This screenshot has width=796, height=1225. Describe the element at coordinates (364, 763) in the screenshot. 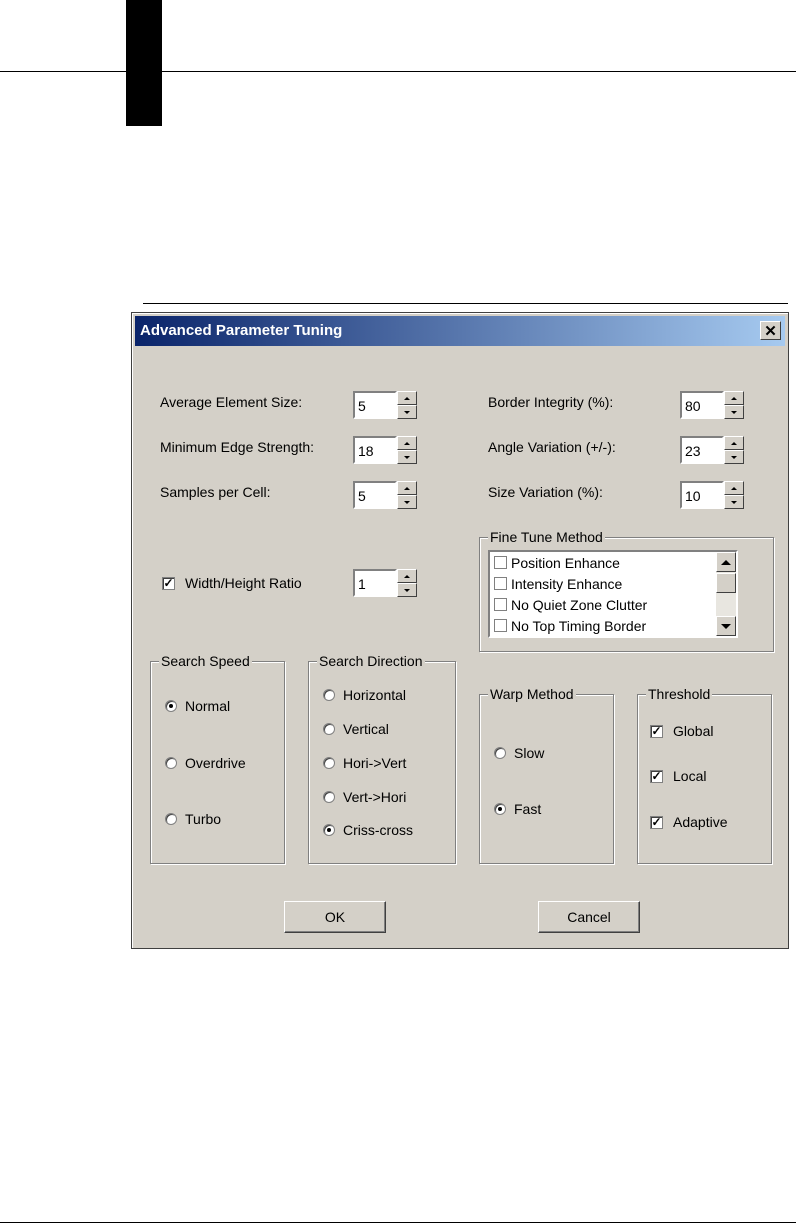

I see `search-direction-hori-vert-radio: Hori->Vert` at that location.